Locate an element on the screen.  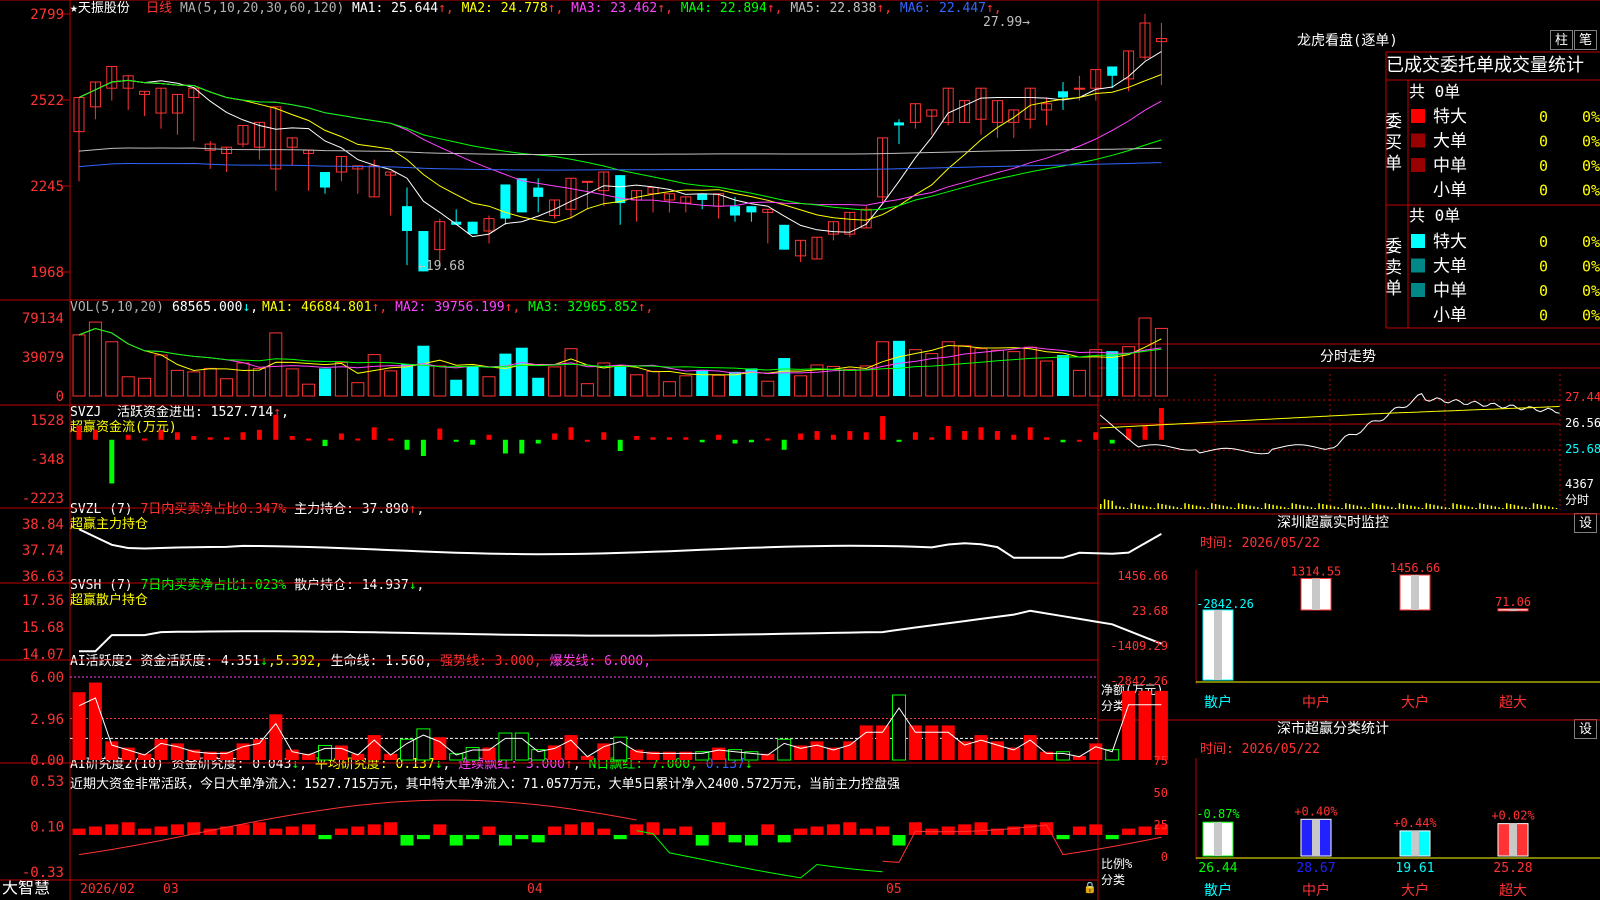
sell-row-count: 0 is located at coordinates (1543, 242).